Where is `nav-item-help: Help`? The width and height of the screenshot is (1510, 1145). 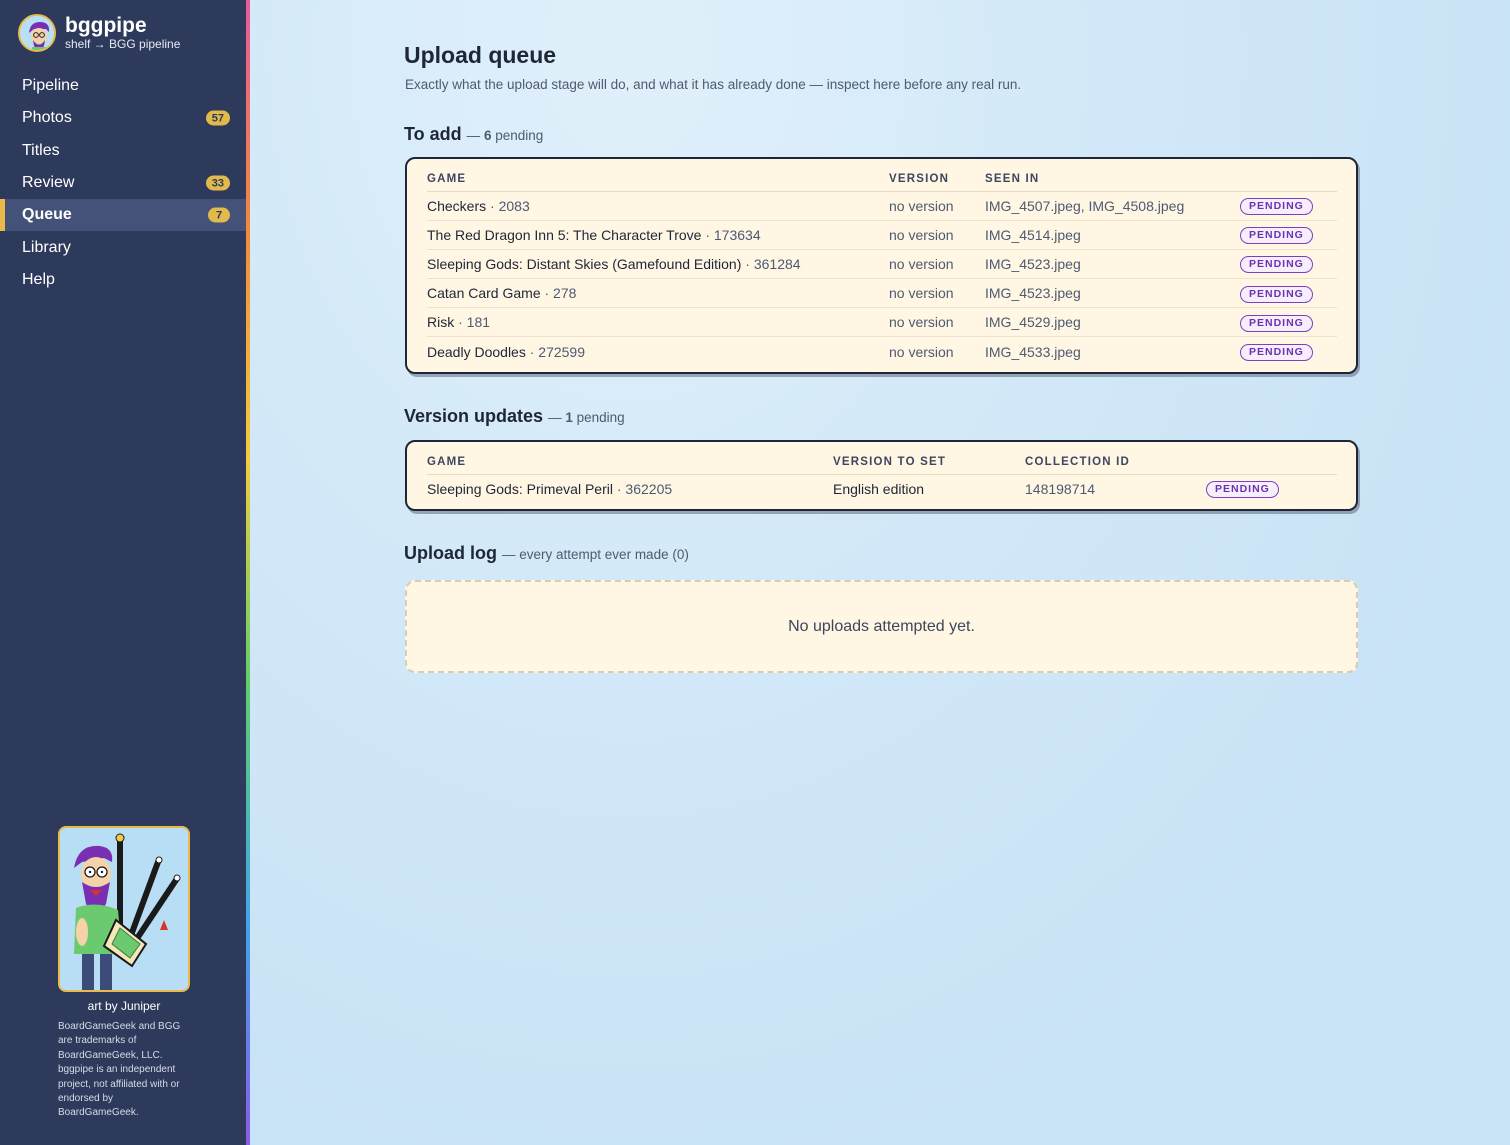
nav-item-help: Help is located at coordinates (123, 280).